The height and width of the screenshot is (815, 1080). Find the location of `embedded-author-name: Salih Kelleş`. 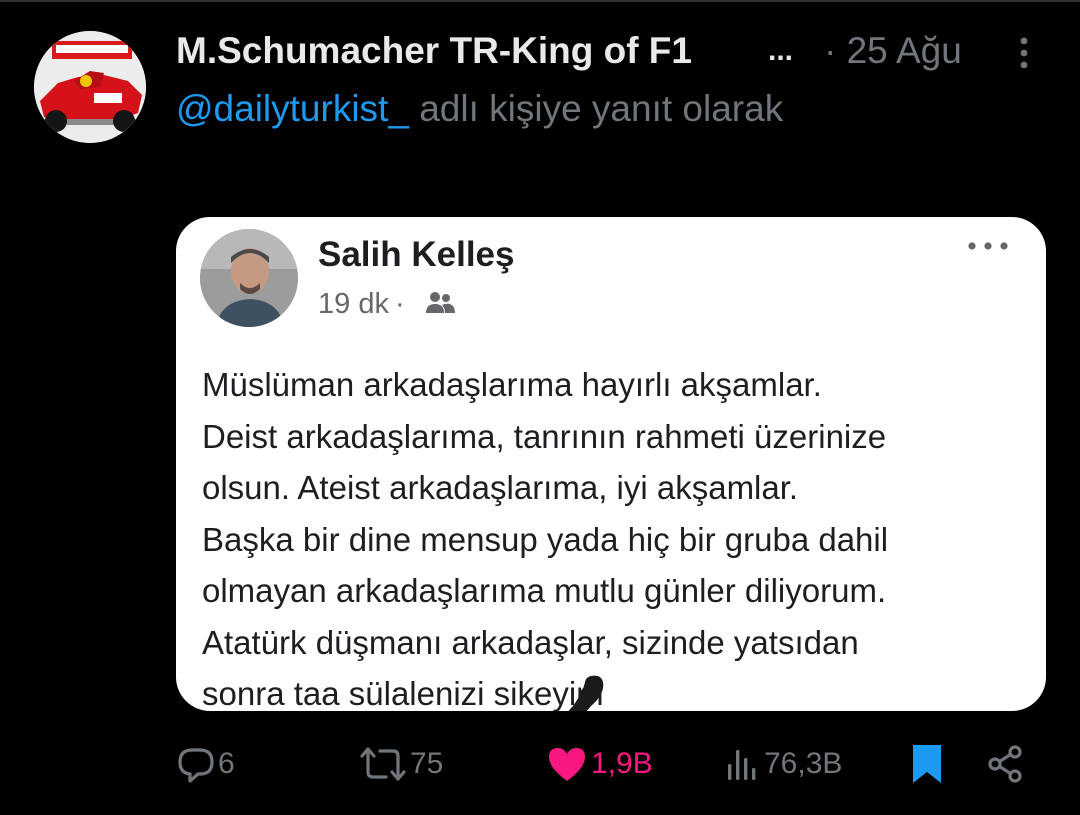

embedded-author-name: Salih Kelleş is located at coordinates (416, 254).